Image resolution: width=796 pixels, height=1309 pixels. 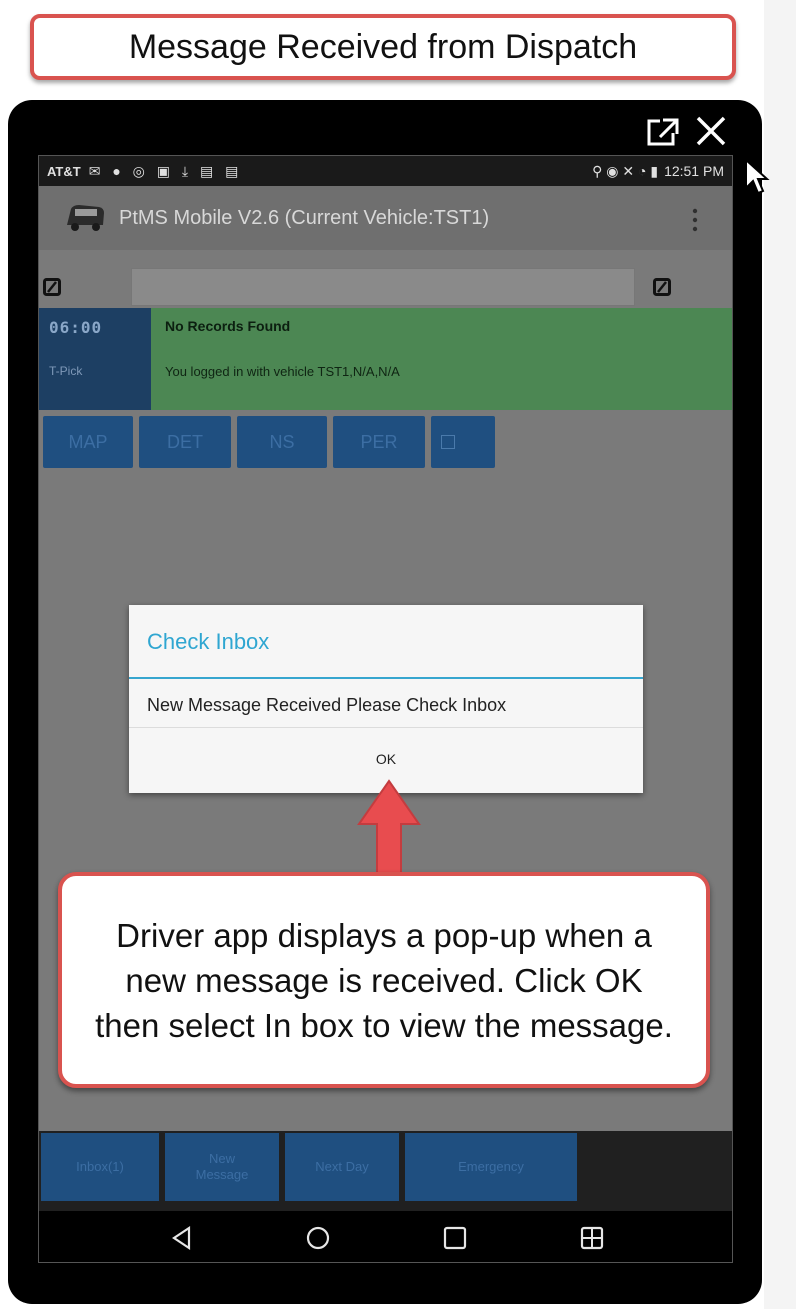 What do you see at coordinates (76, 327) in the screenshot?
I see `record-time: 06:00` at bounding box center [76, 327].